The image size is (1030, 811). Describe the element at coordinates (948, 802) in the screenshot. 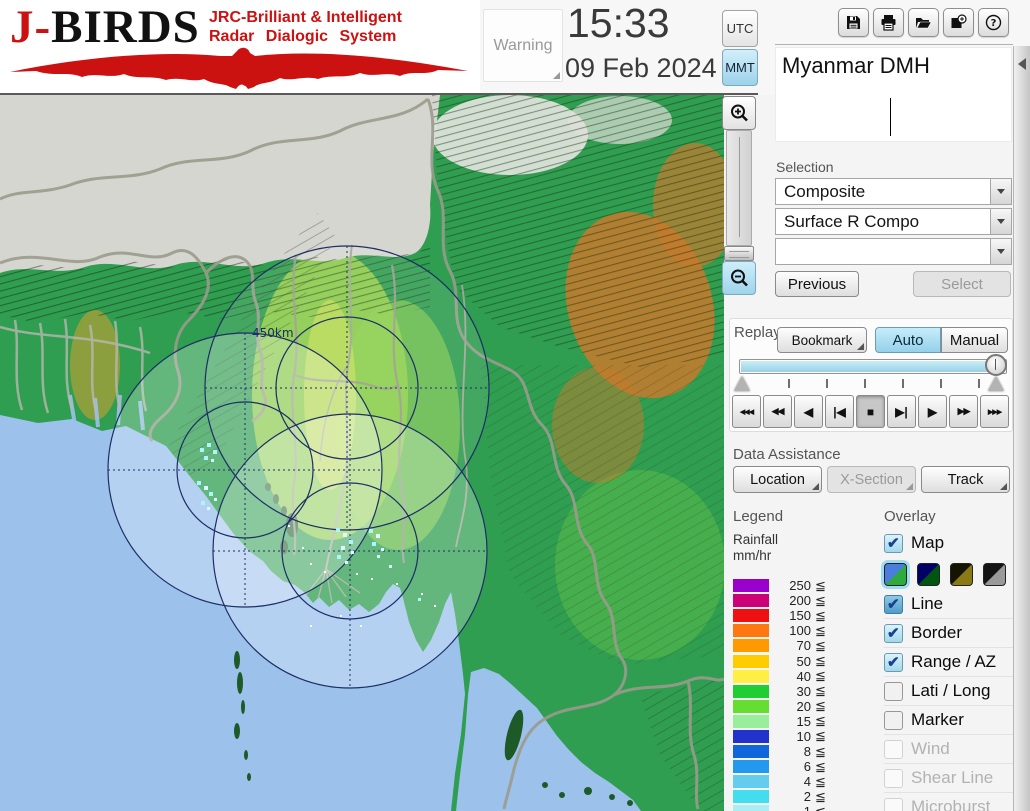

I see `overlay-item-microburst: Microburst` at that location.